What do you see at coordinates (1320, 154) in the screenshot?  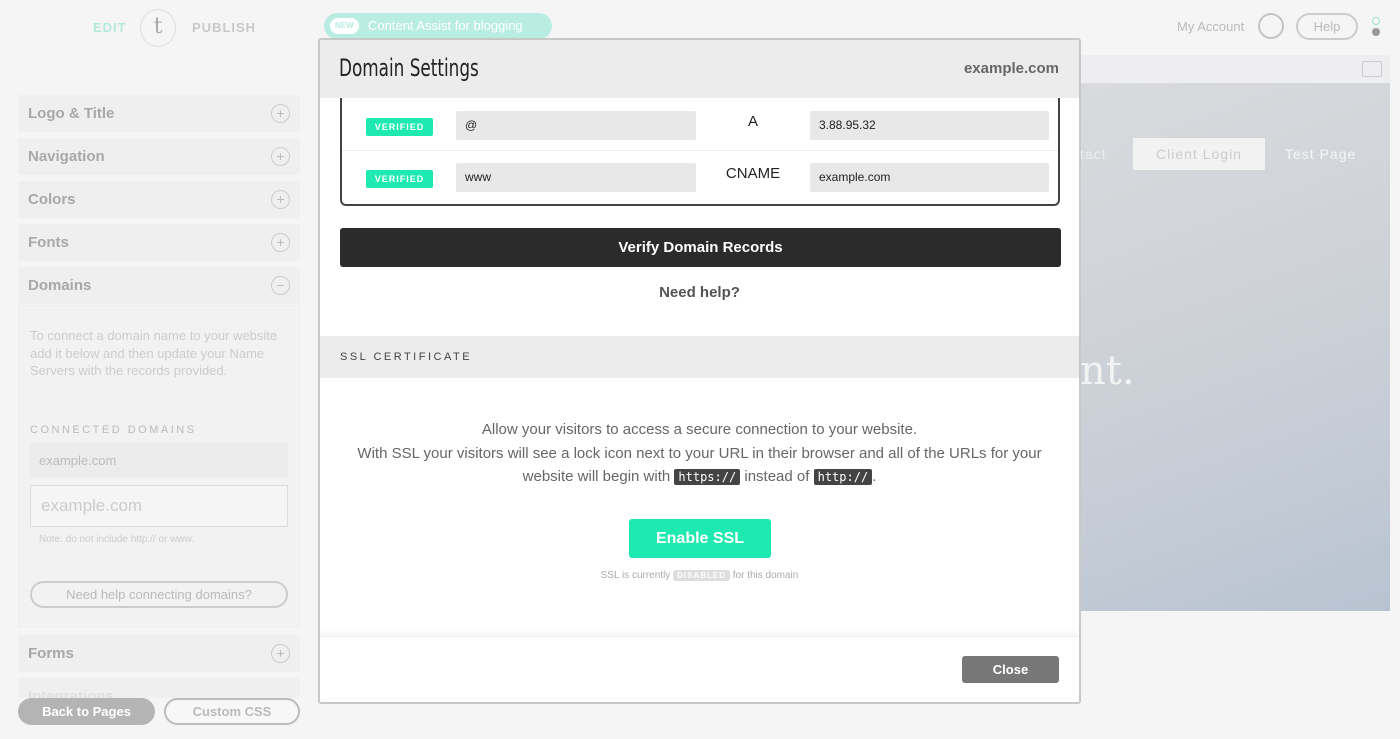 I see `nav-link-test-page: Test Page` at bounding box center [1320, 154].